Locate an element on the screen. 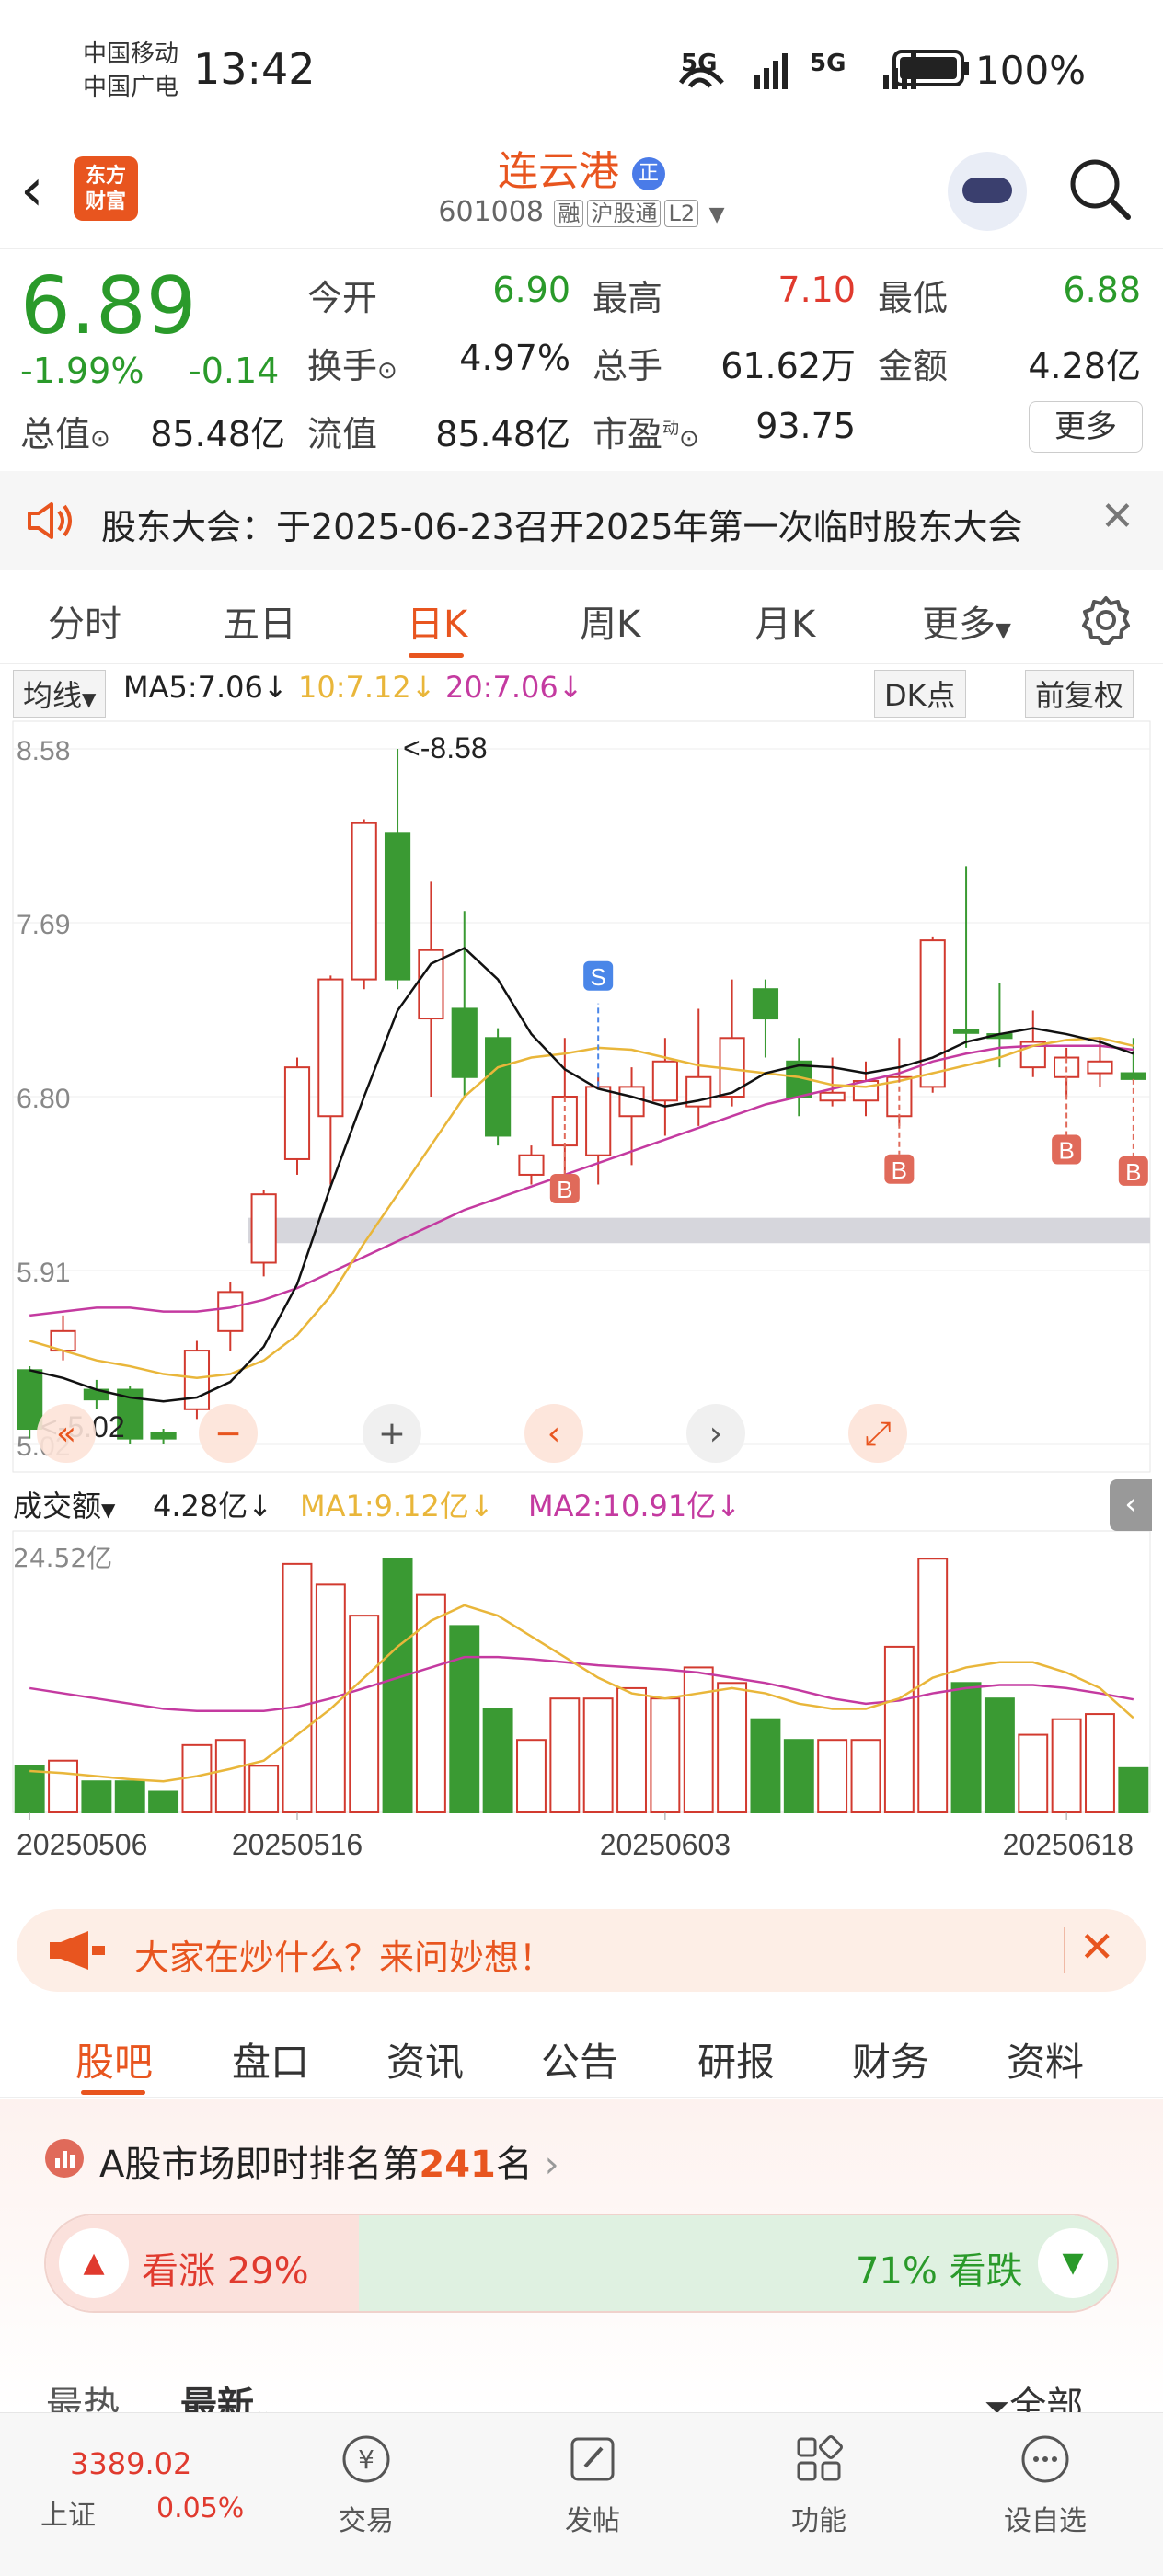  bearish-label: 71% 看跌 is located at coordinates (939, 2271).